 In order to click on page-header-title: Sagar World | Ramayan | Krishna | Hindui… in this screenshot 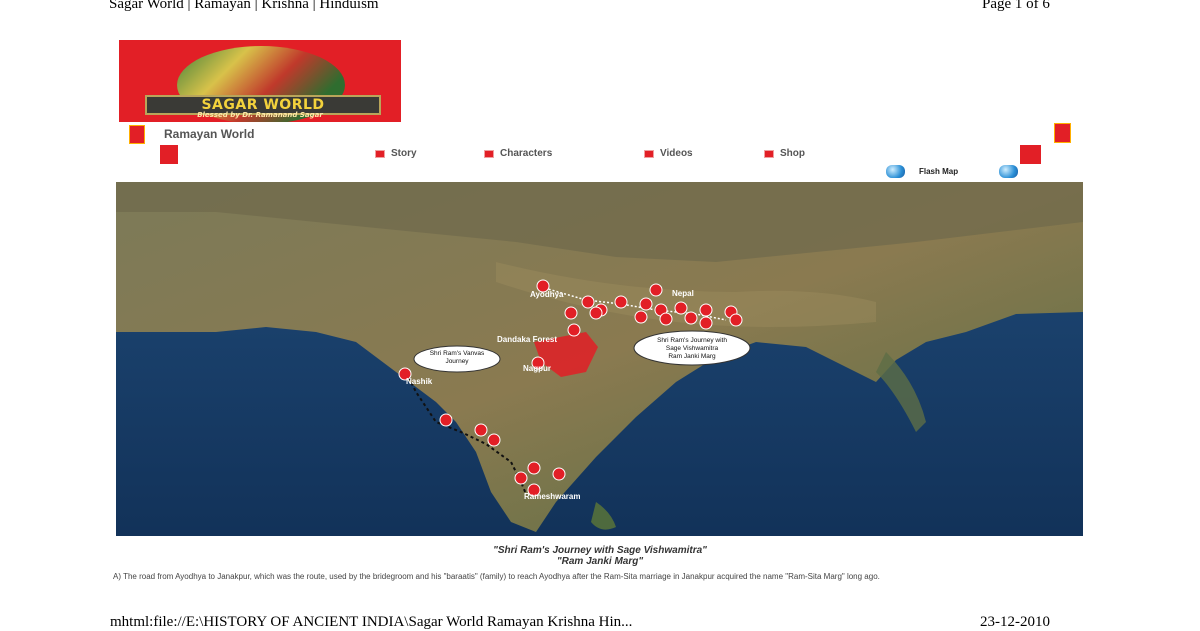, I will do `click(244, 6)`.